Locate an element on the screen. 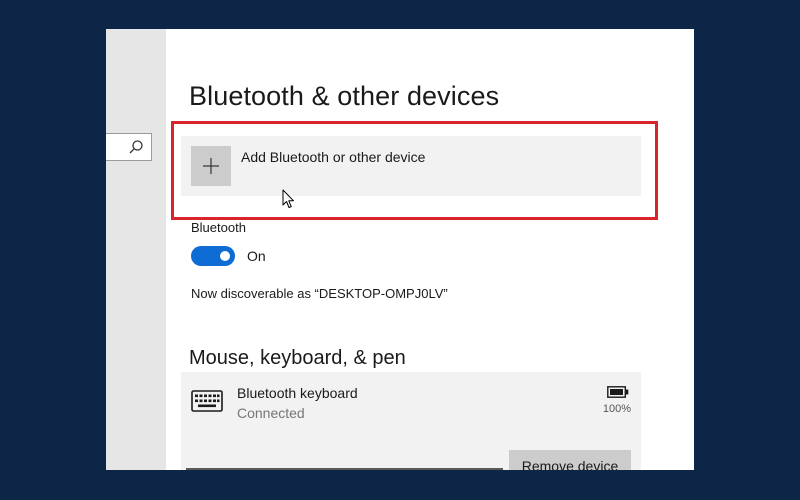  bluetooth-toggle is located at coordinates (213, 256).